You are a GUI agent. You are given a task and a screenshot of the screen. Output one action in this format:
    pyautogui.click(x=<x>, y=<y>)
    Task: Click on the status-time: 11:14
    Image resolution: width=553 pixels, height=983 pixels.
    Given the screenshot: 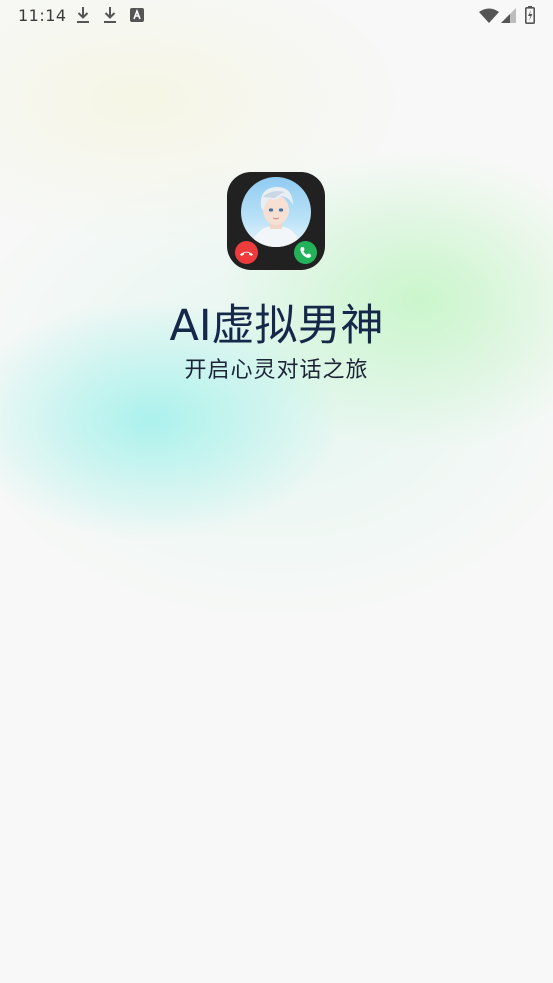 What is the action you would take?
    pyautogui.click(x=42, y=15)
    